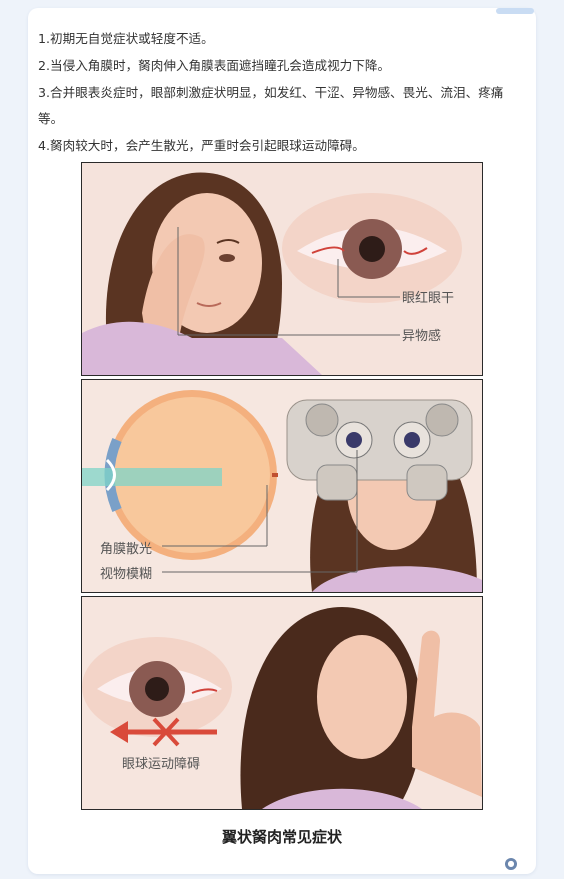 Image resolution: width=564 pixels, height=879 pixels. What do you see at coordinates (515, 11) in the screenshot?
I see `card-corner-tab` at bounding box center [515, 11].